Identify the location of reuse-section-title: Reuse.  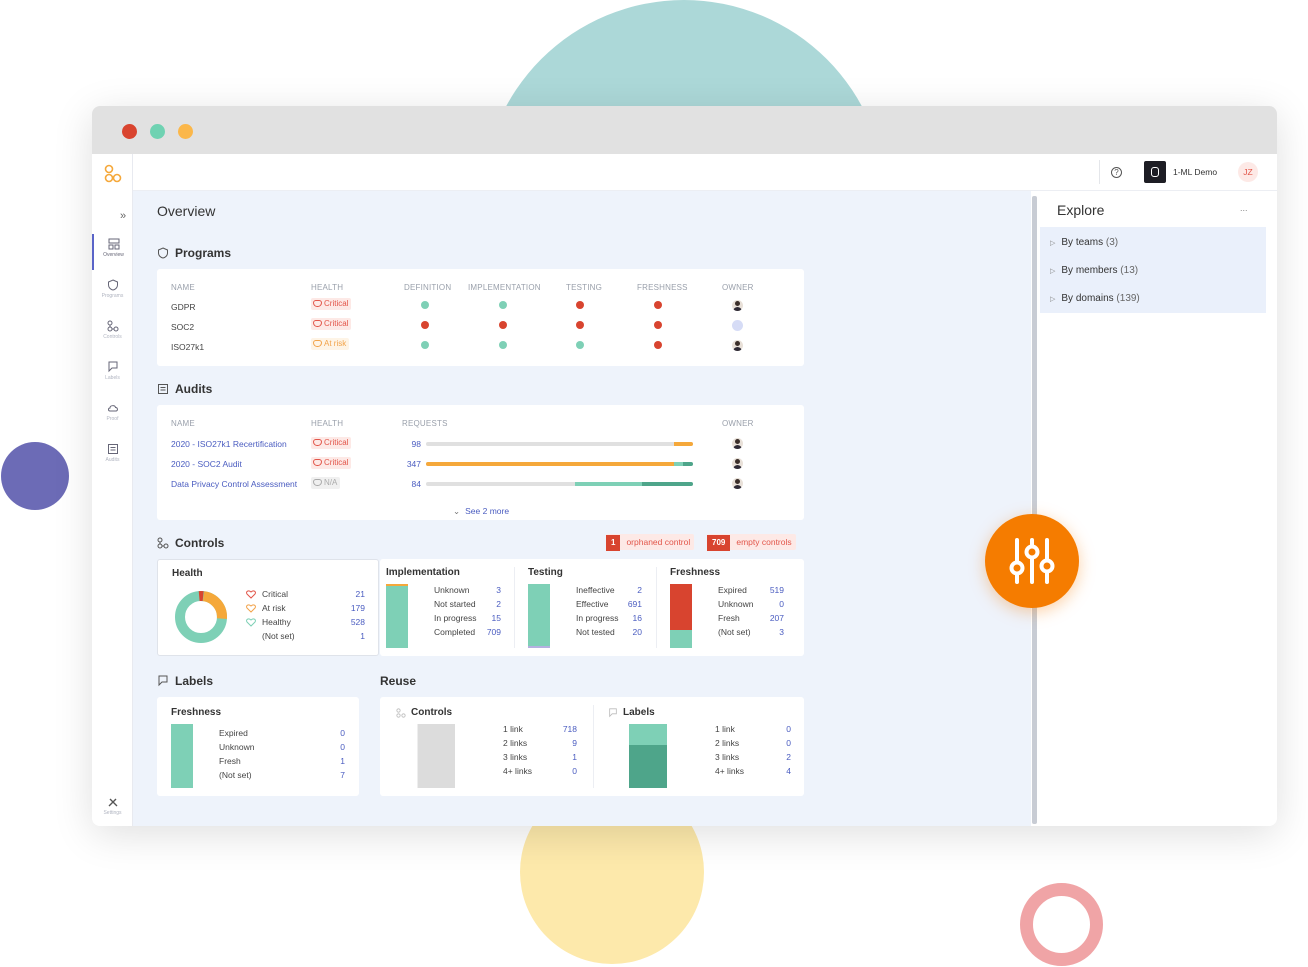
(398, 681).